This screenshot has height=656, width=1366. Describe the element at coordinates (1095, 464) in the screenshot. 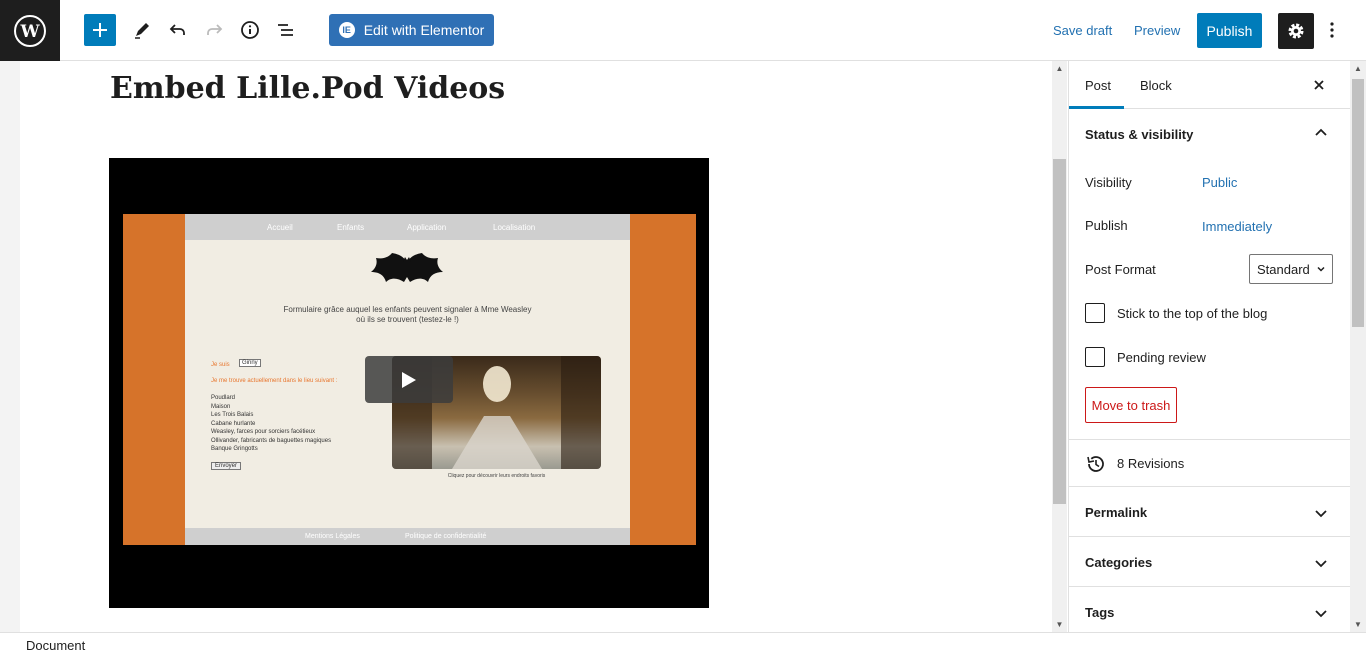

I see `history-icon` at that location.